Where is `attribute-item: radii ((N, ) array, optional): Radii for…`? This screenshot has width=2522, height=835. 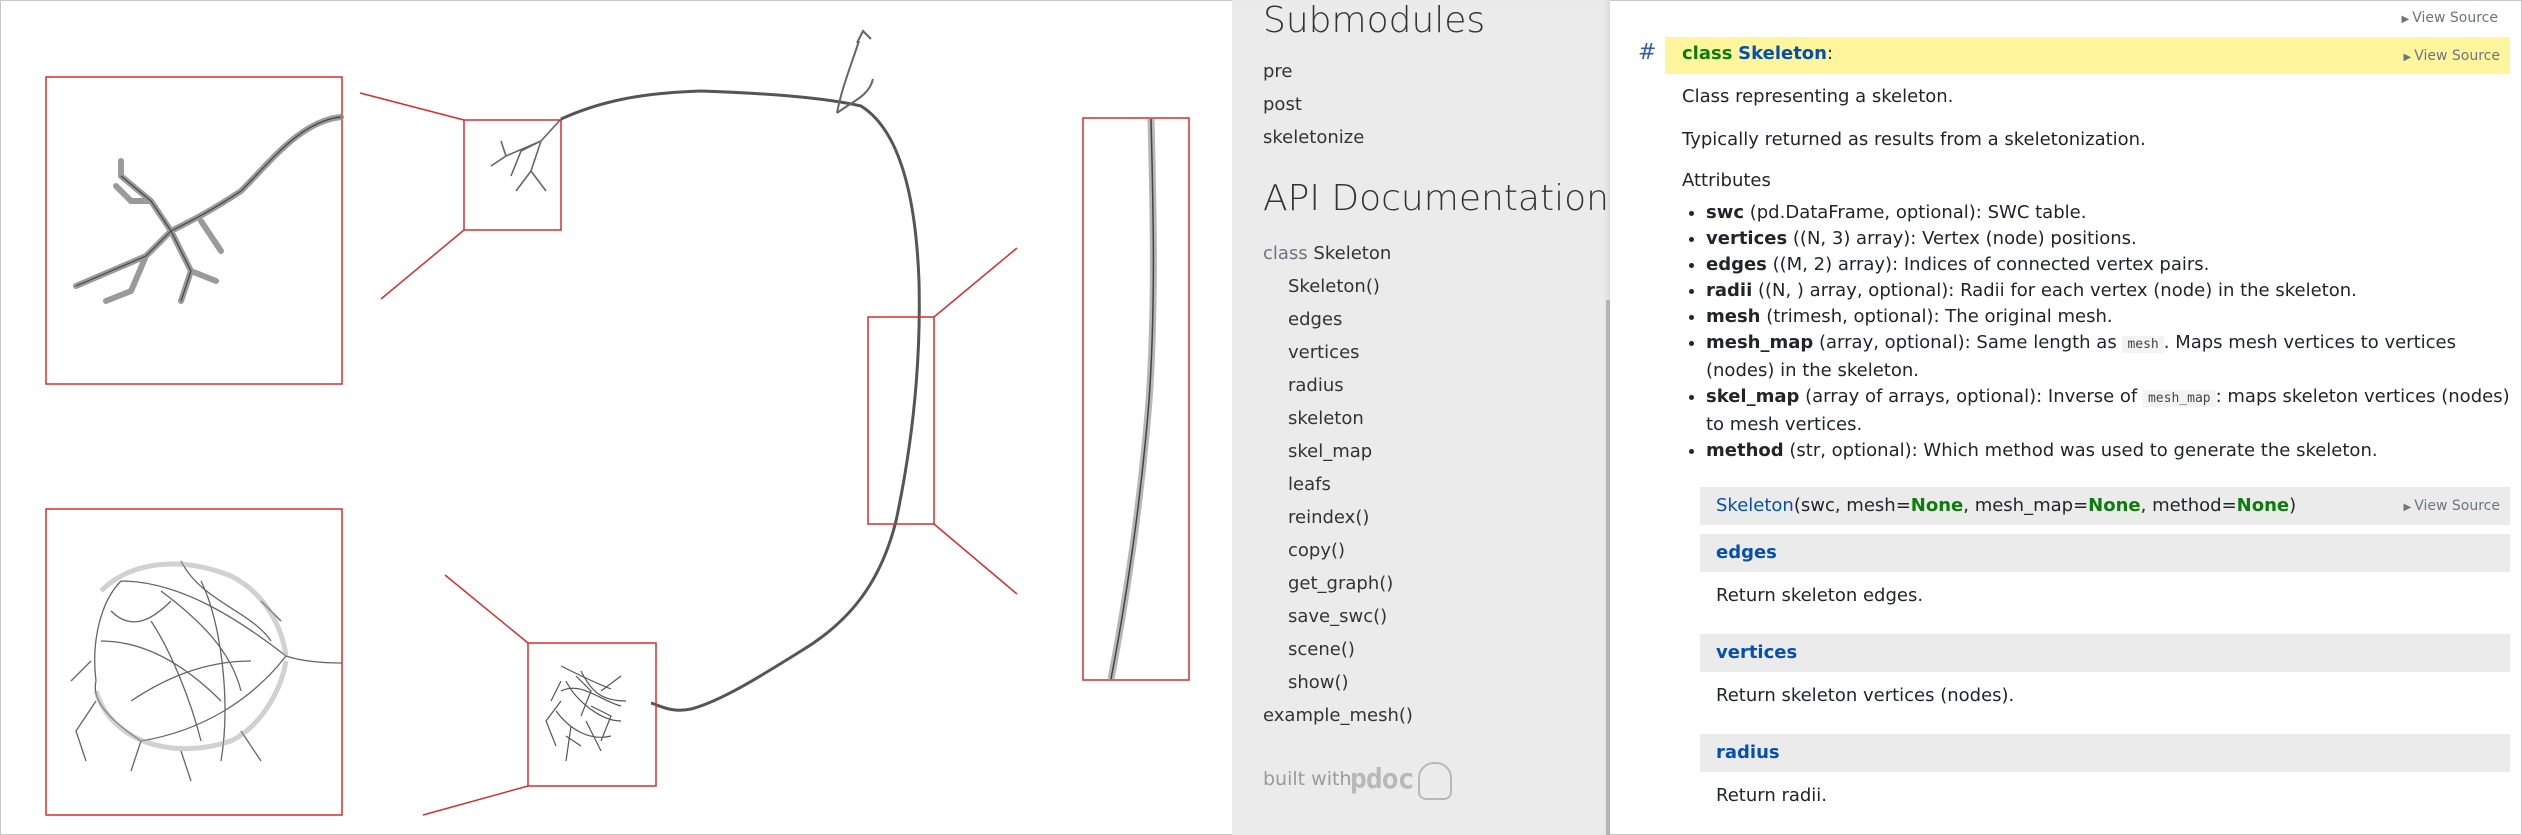 attribute-item: radii ((N, ) array, optional): Radii for… is located at coordinates (2114, 291).